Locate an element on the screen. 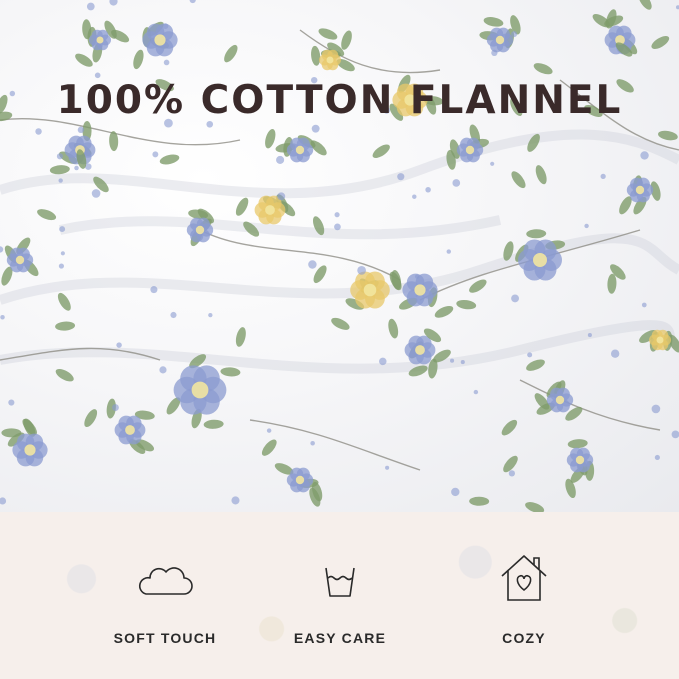 This screenshot has width=679, height=679. cloud-icon is located at coordinates (165, 581).